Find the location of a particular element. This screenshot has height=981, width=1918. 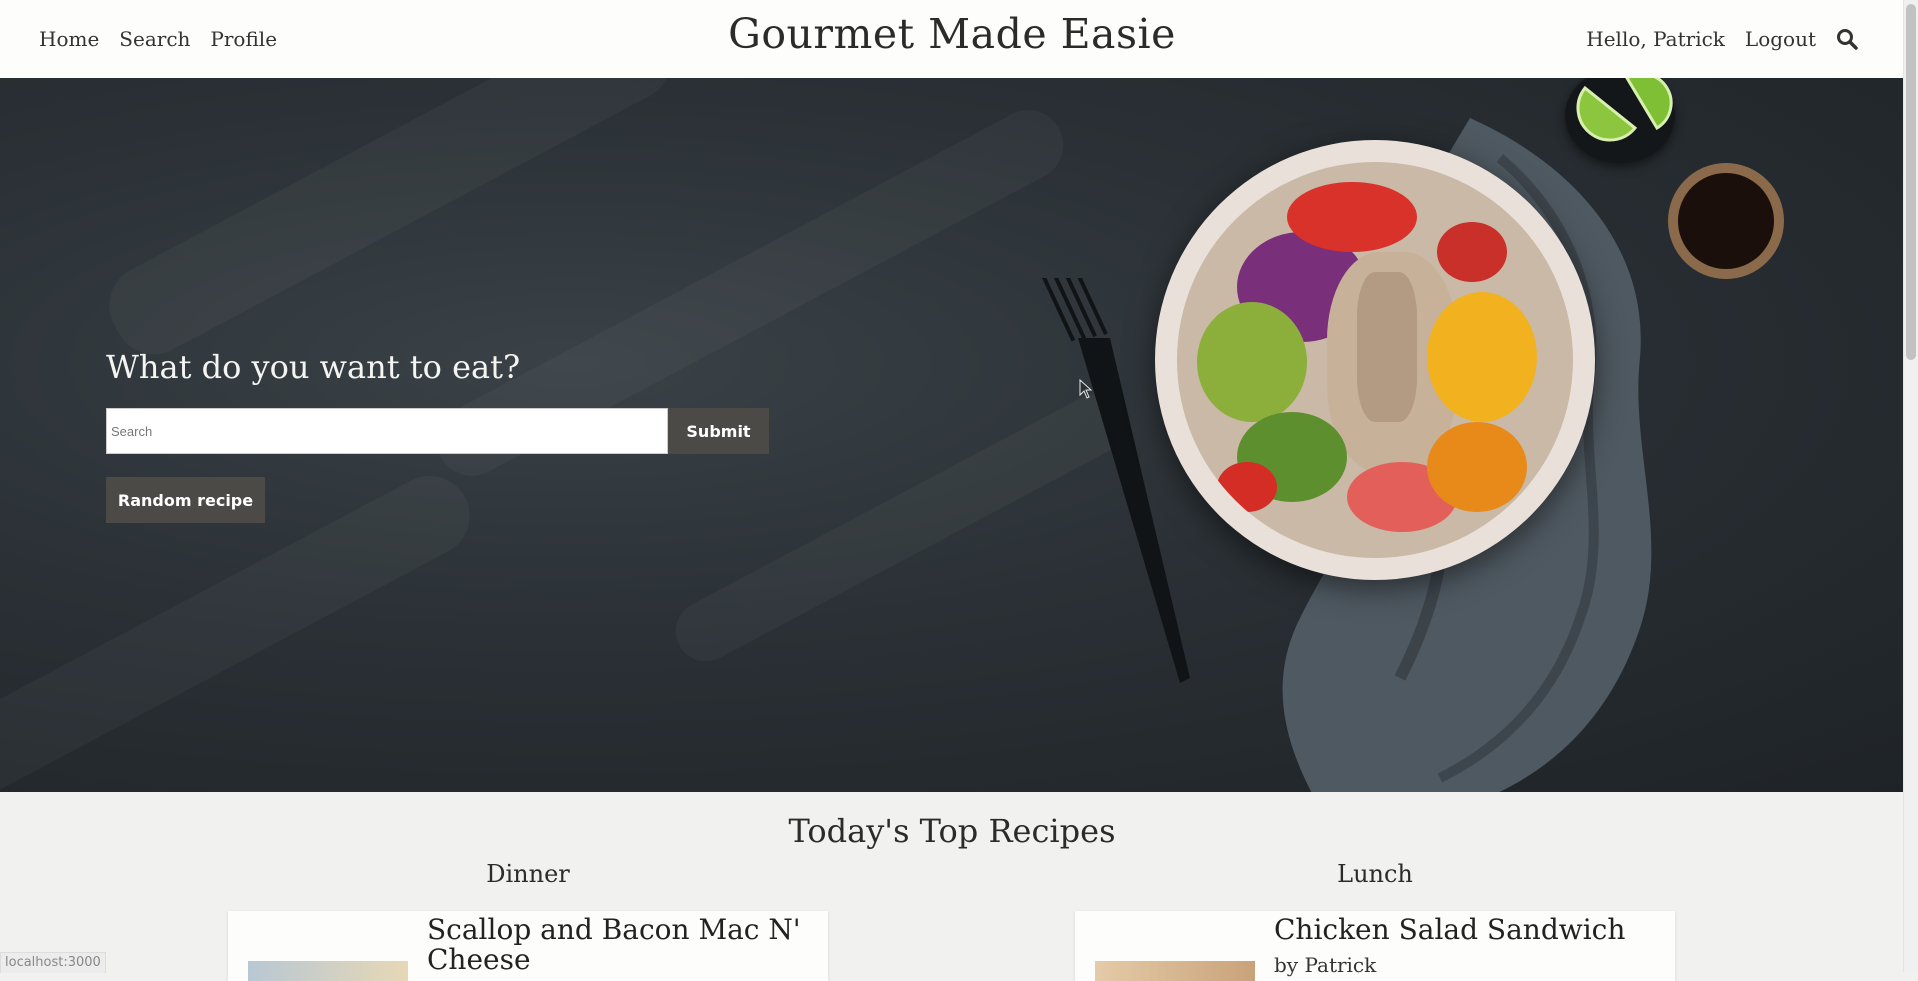

recipe-title: Chicken Salad Sandwich is located at coordinates (1469, 930).